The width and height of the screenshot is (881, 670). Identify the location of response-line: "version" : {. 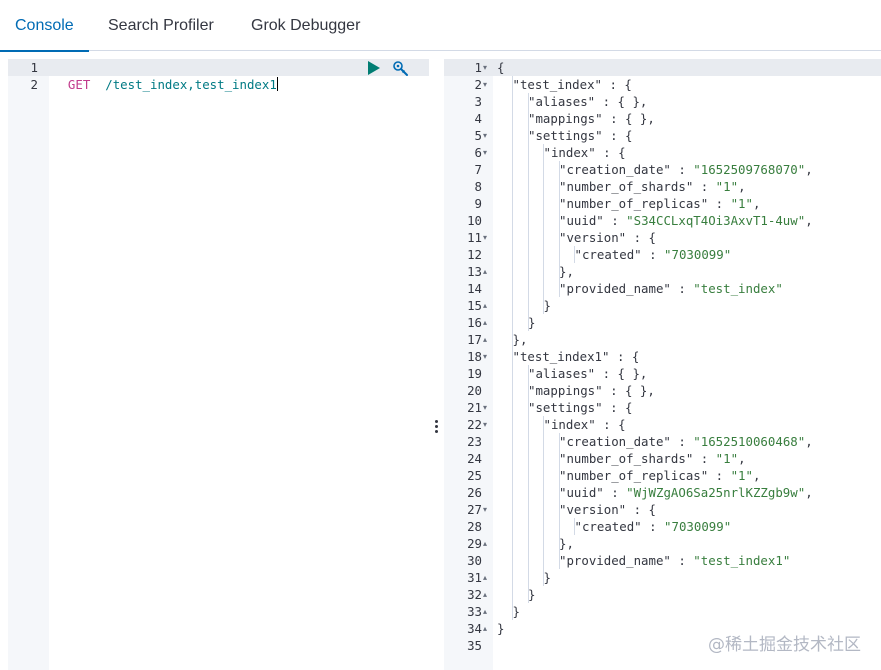
(607, 237).